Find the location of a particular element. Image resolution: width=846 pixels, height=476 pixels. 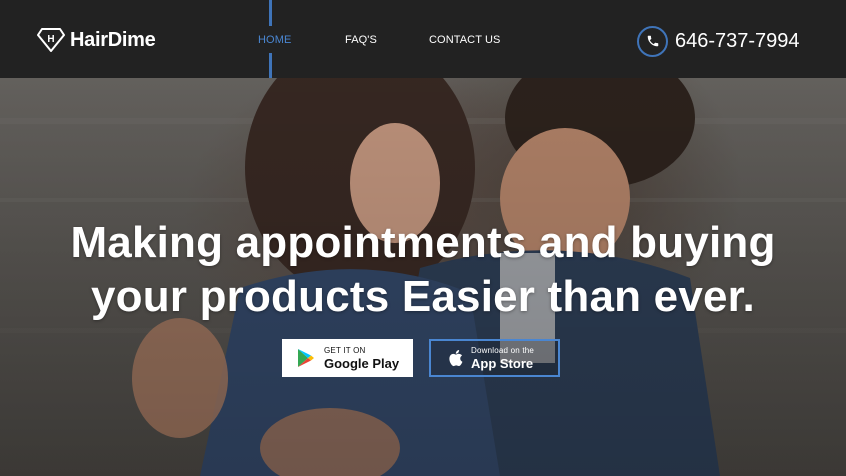

apple-icon is located at coordinates (455, 358).